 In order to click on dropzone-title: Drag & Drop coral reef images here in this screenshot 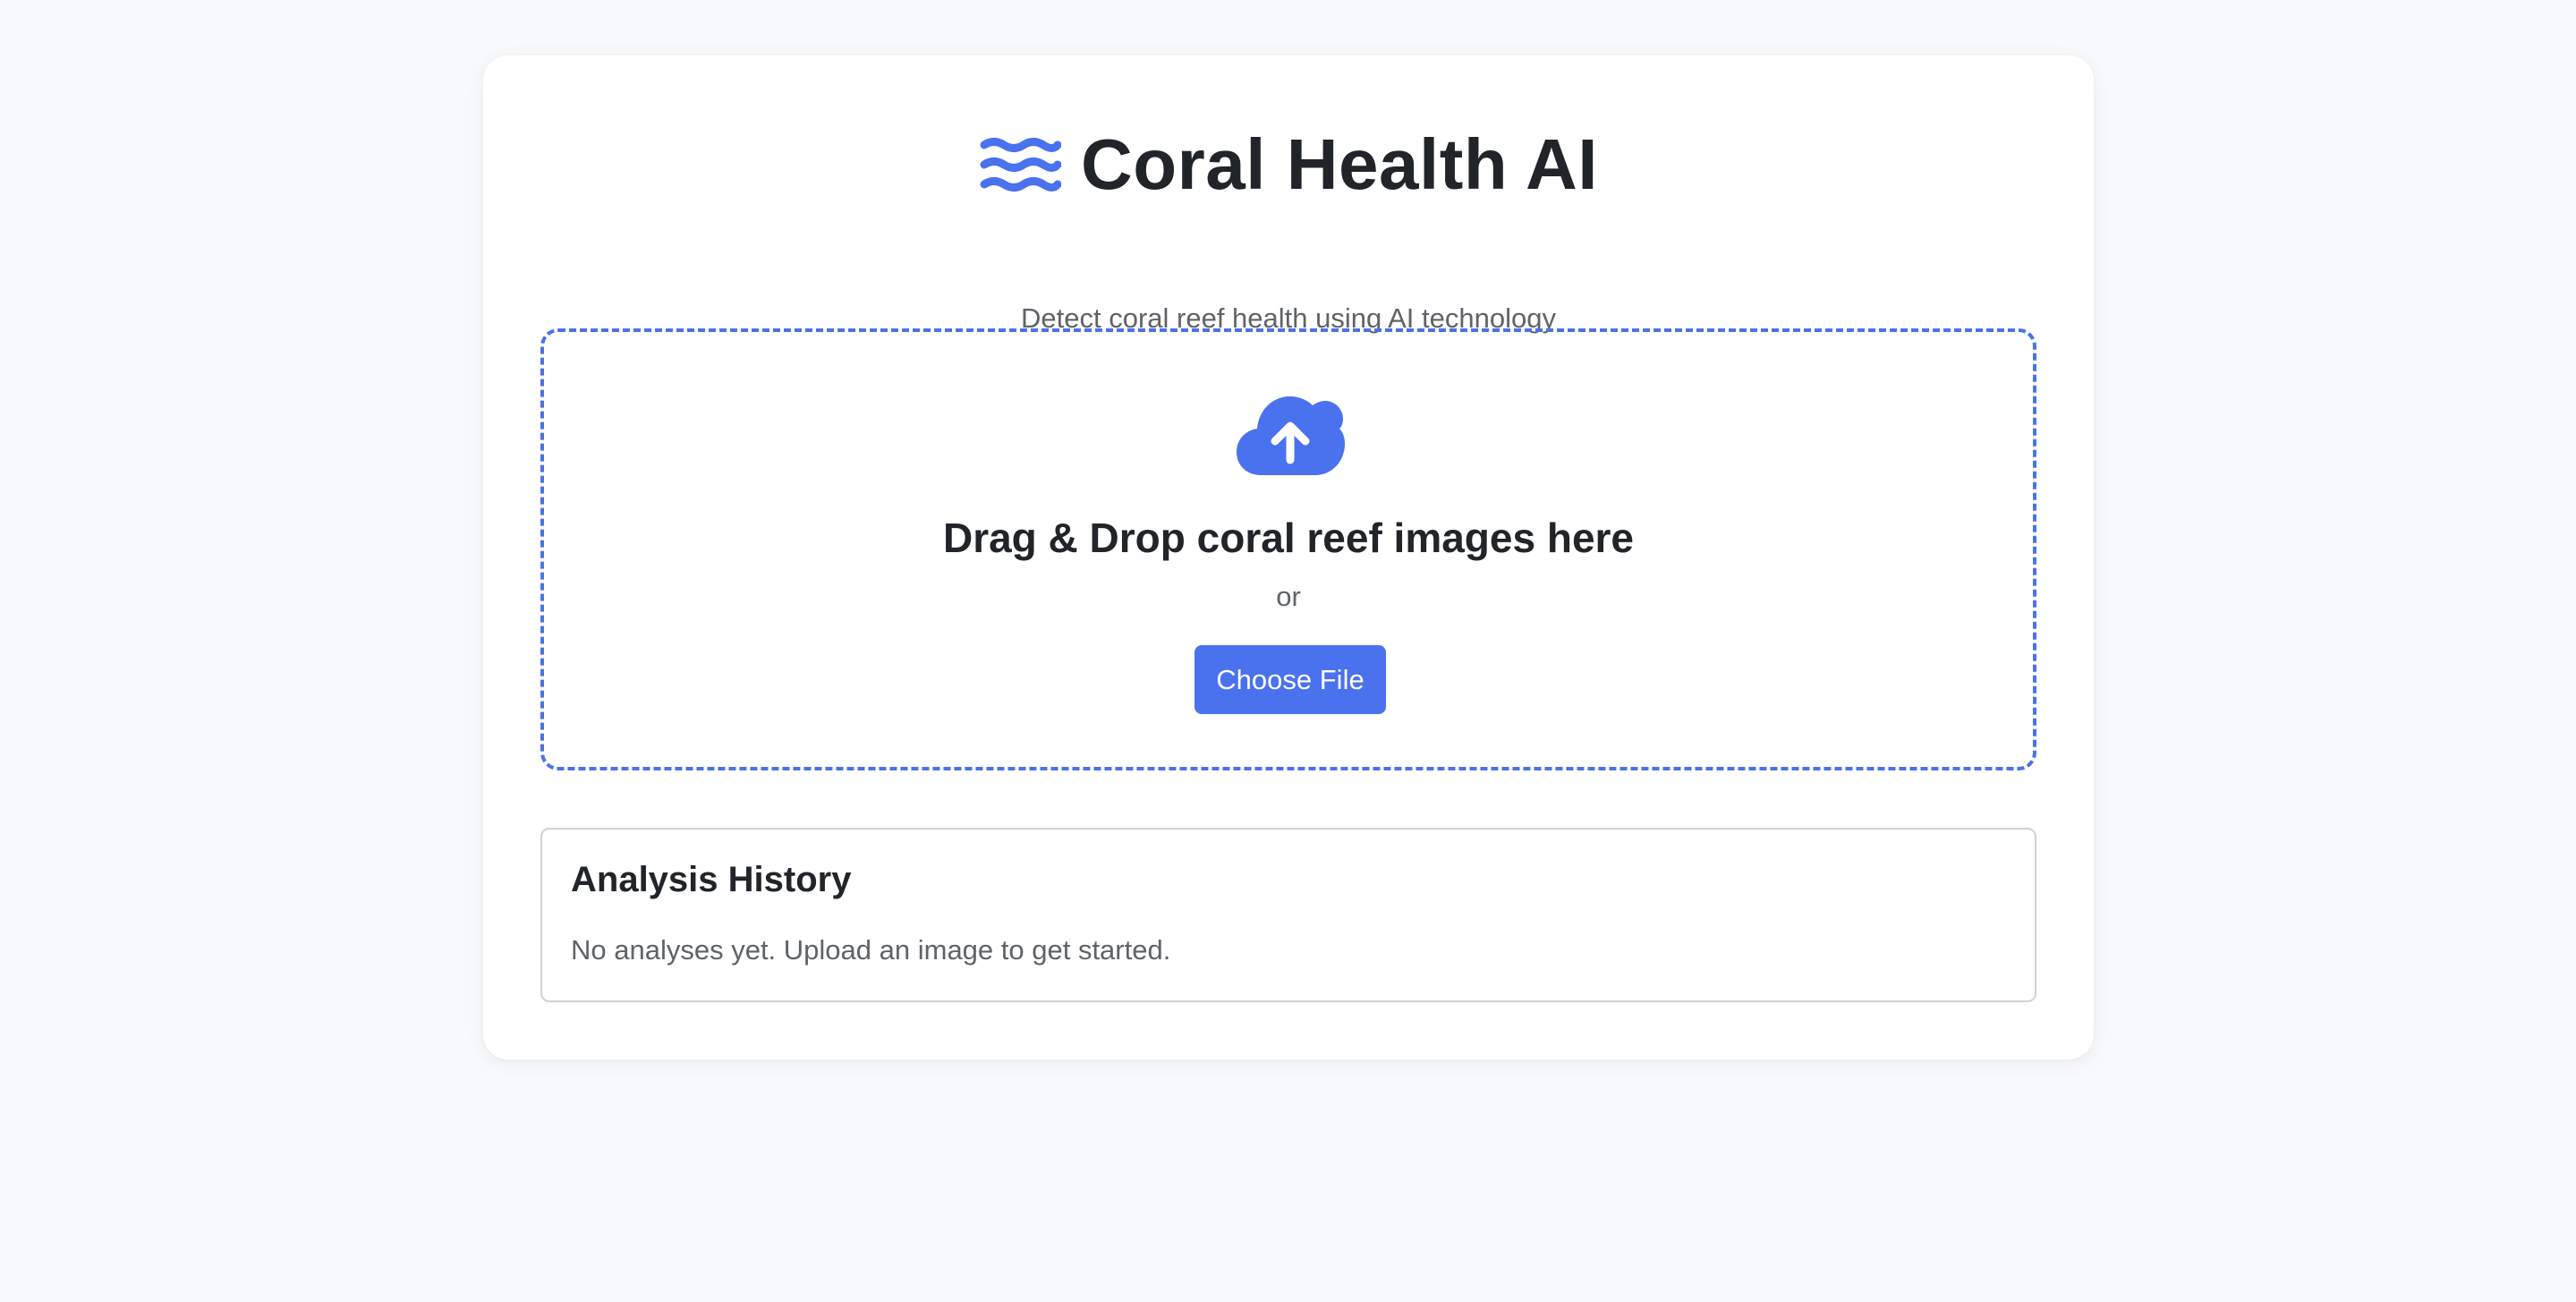, I will do `click(1288, 538)`.